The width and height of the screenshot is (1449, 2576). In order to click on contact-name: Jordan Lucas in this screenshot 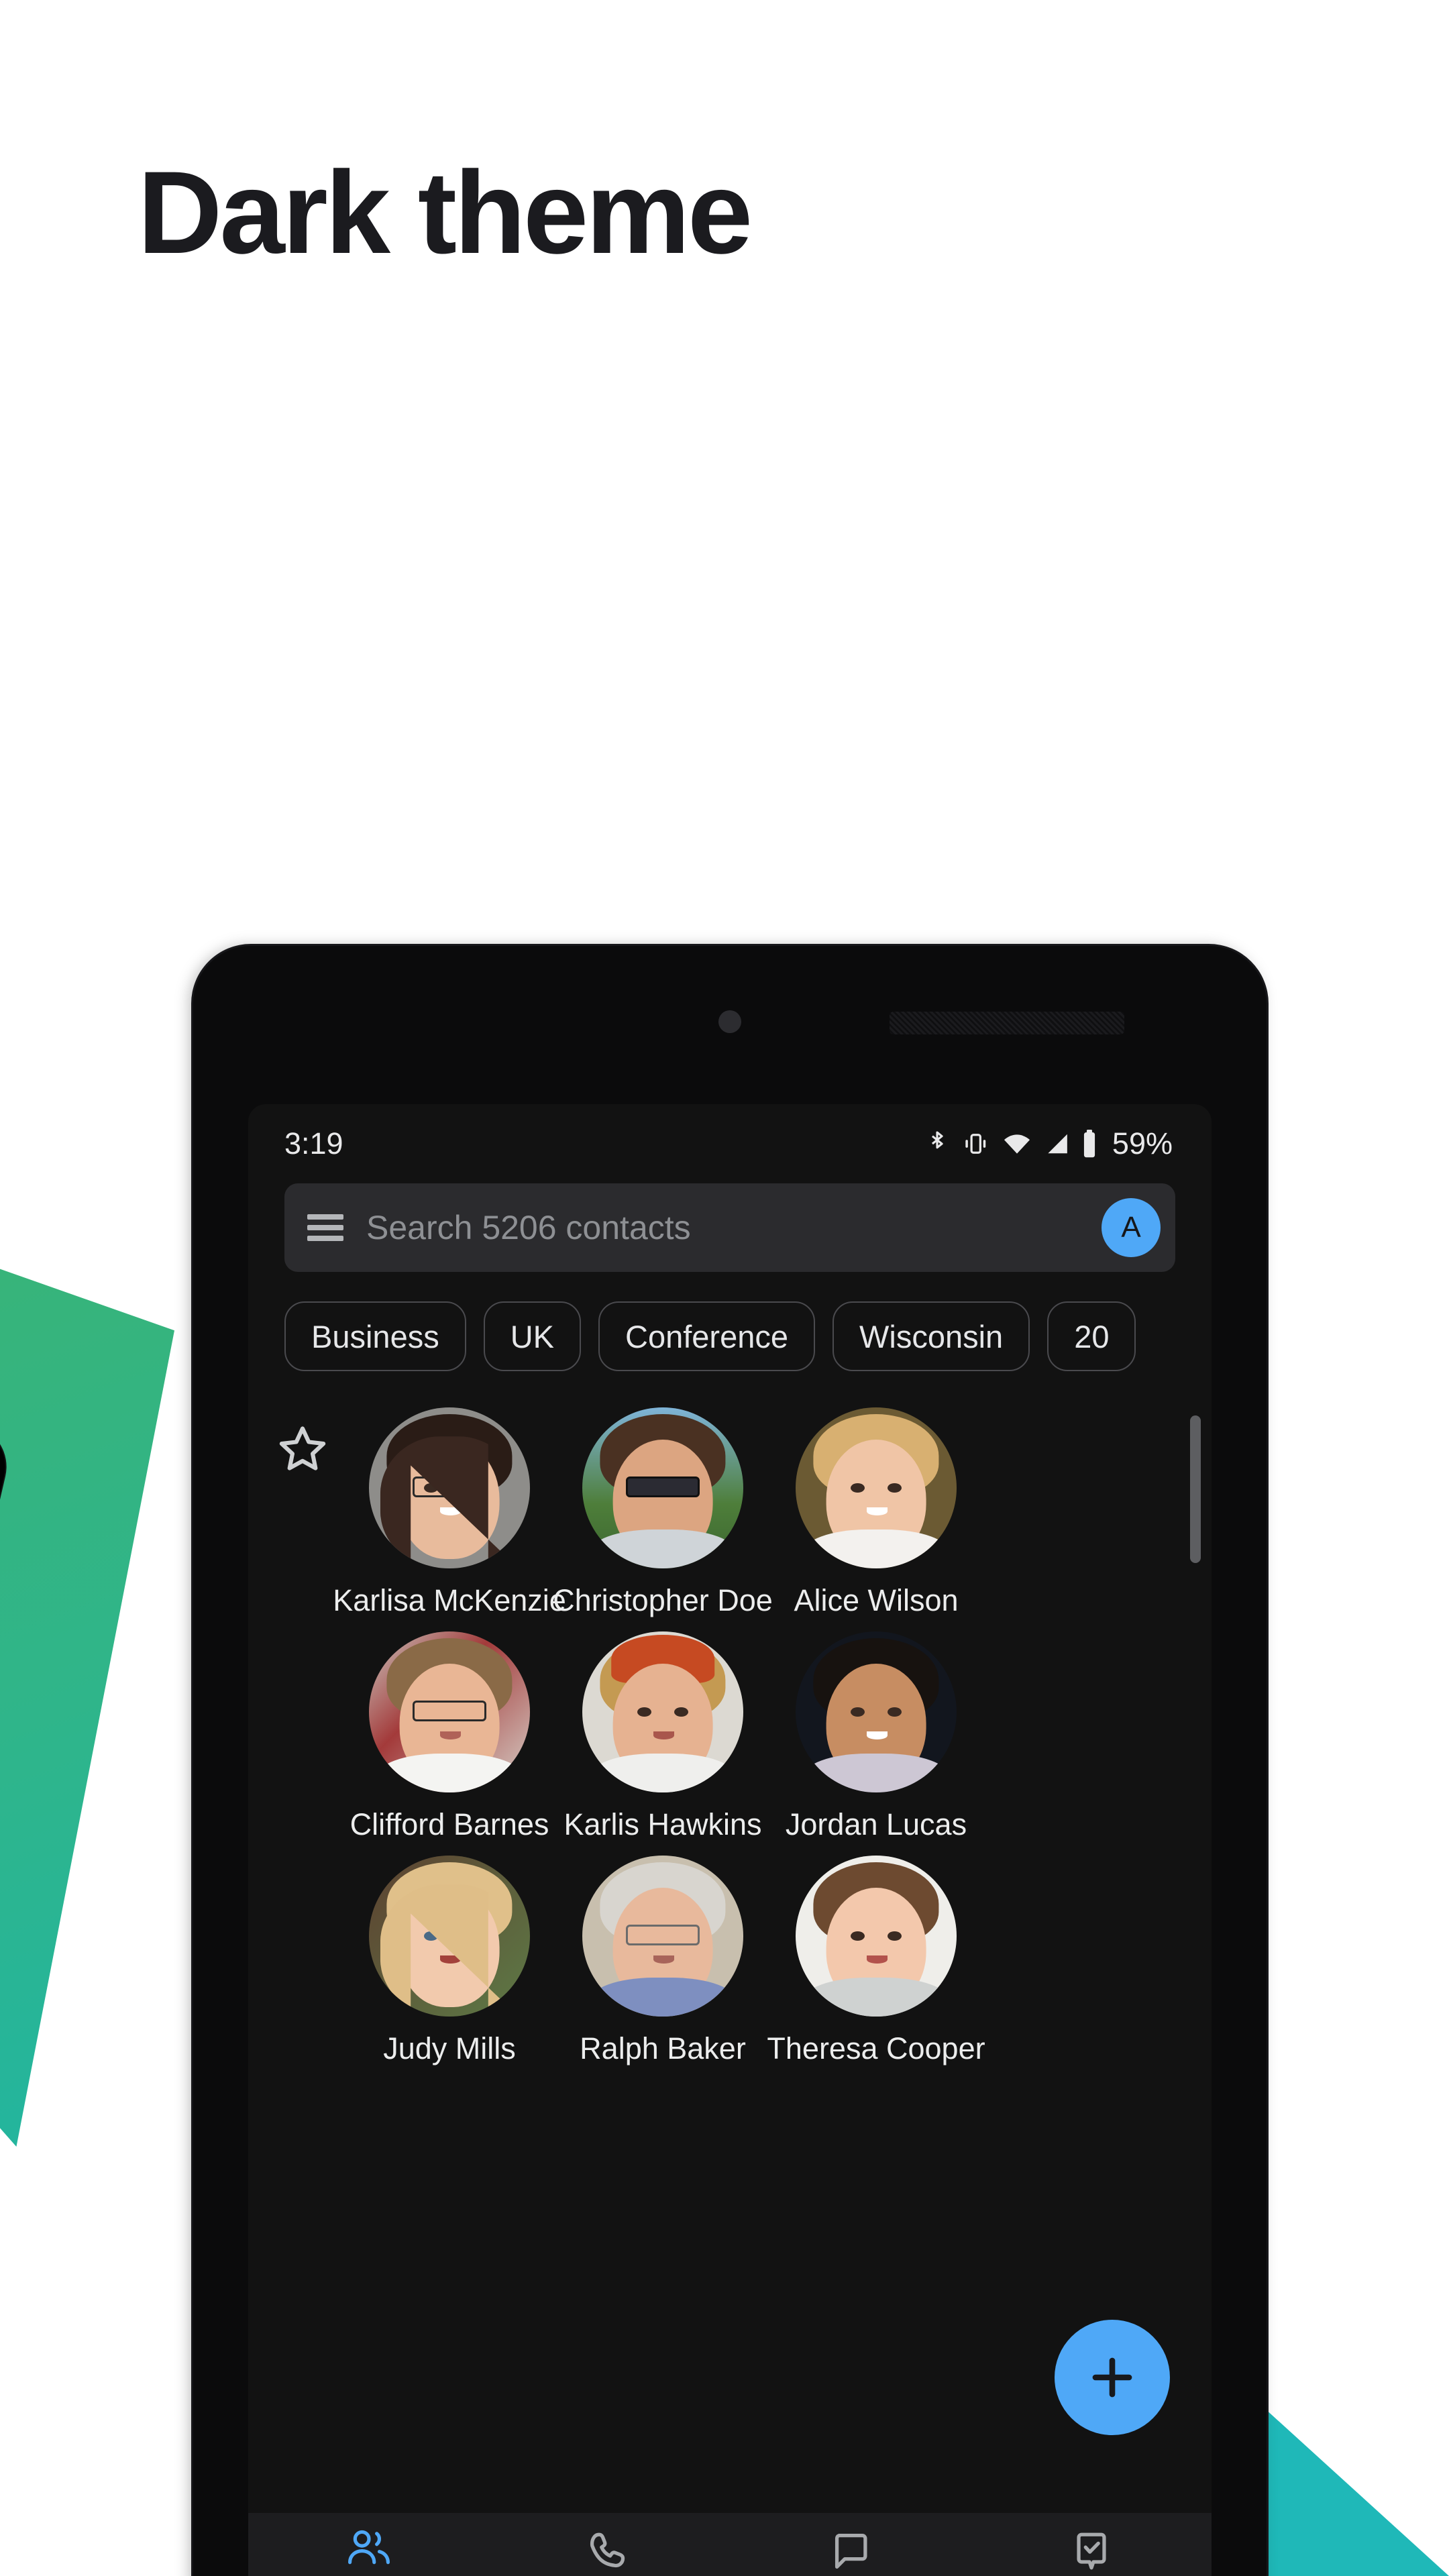, I will do `click(876, 1824)`.